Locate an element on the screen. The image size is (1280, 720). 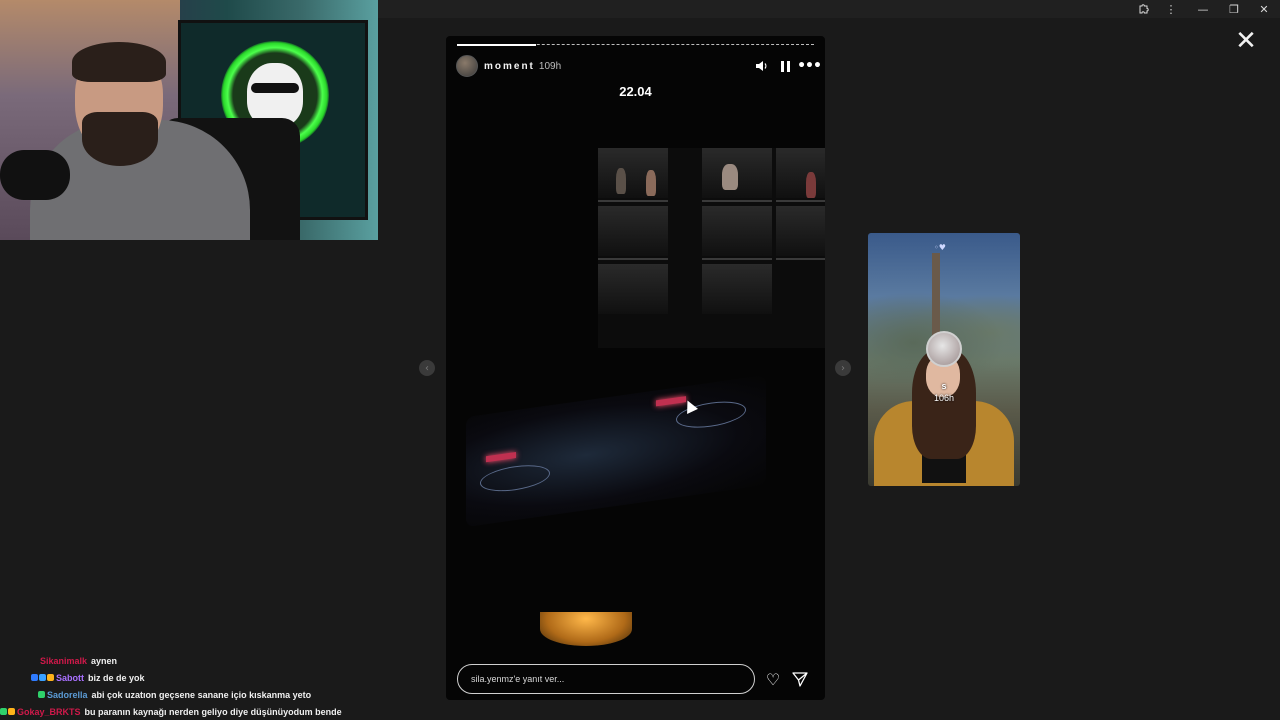
preview-status-icons: ◦♥ is located at coordinates (940, 247).